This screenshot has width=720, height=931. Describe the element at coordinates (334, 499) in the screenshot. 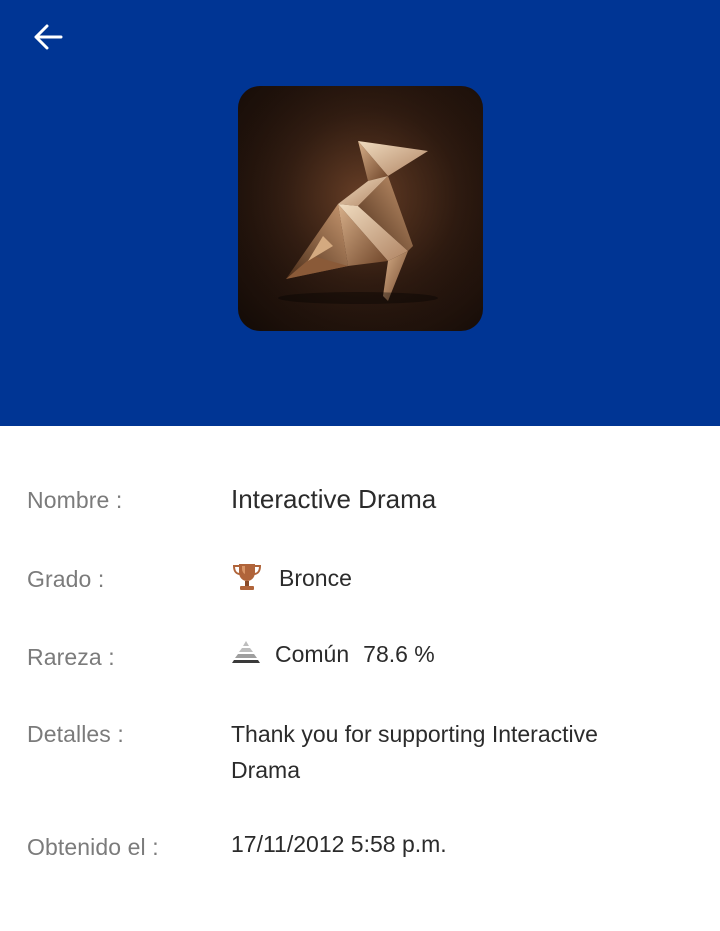

I see `name-value: Interactive Drama` at that location.